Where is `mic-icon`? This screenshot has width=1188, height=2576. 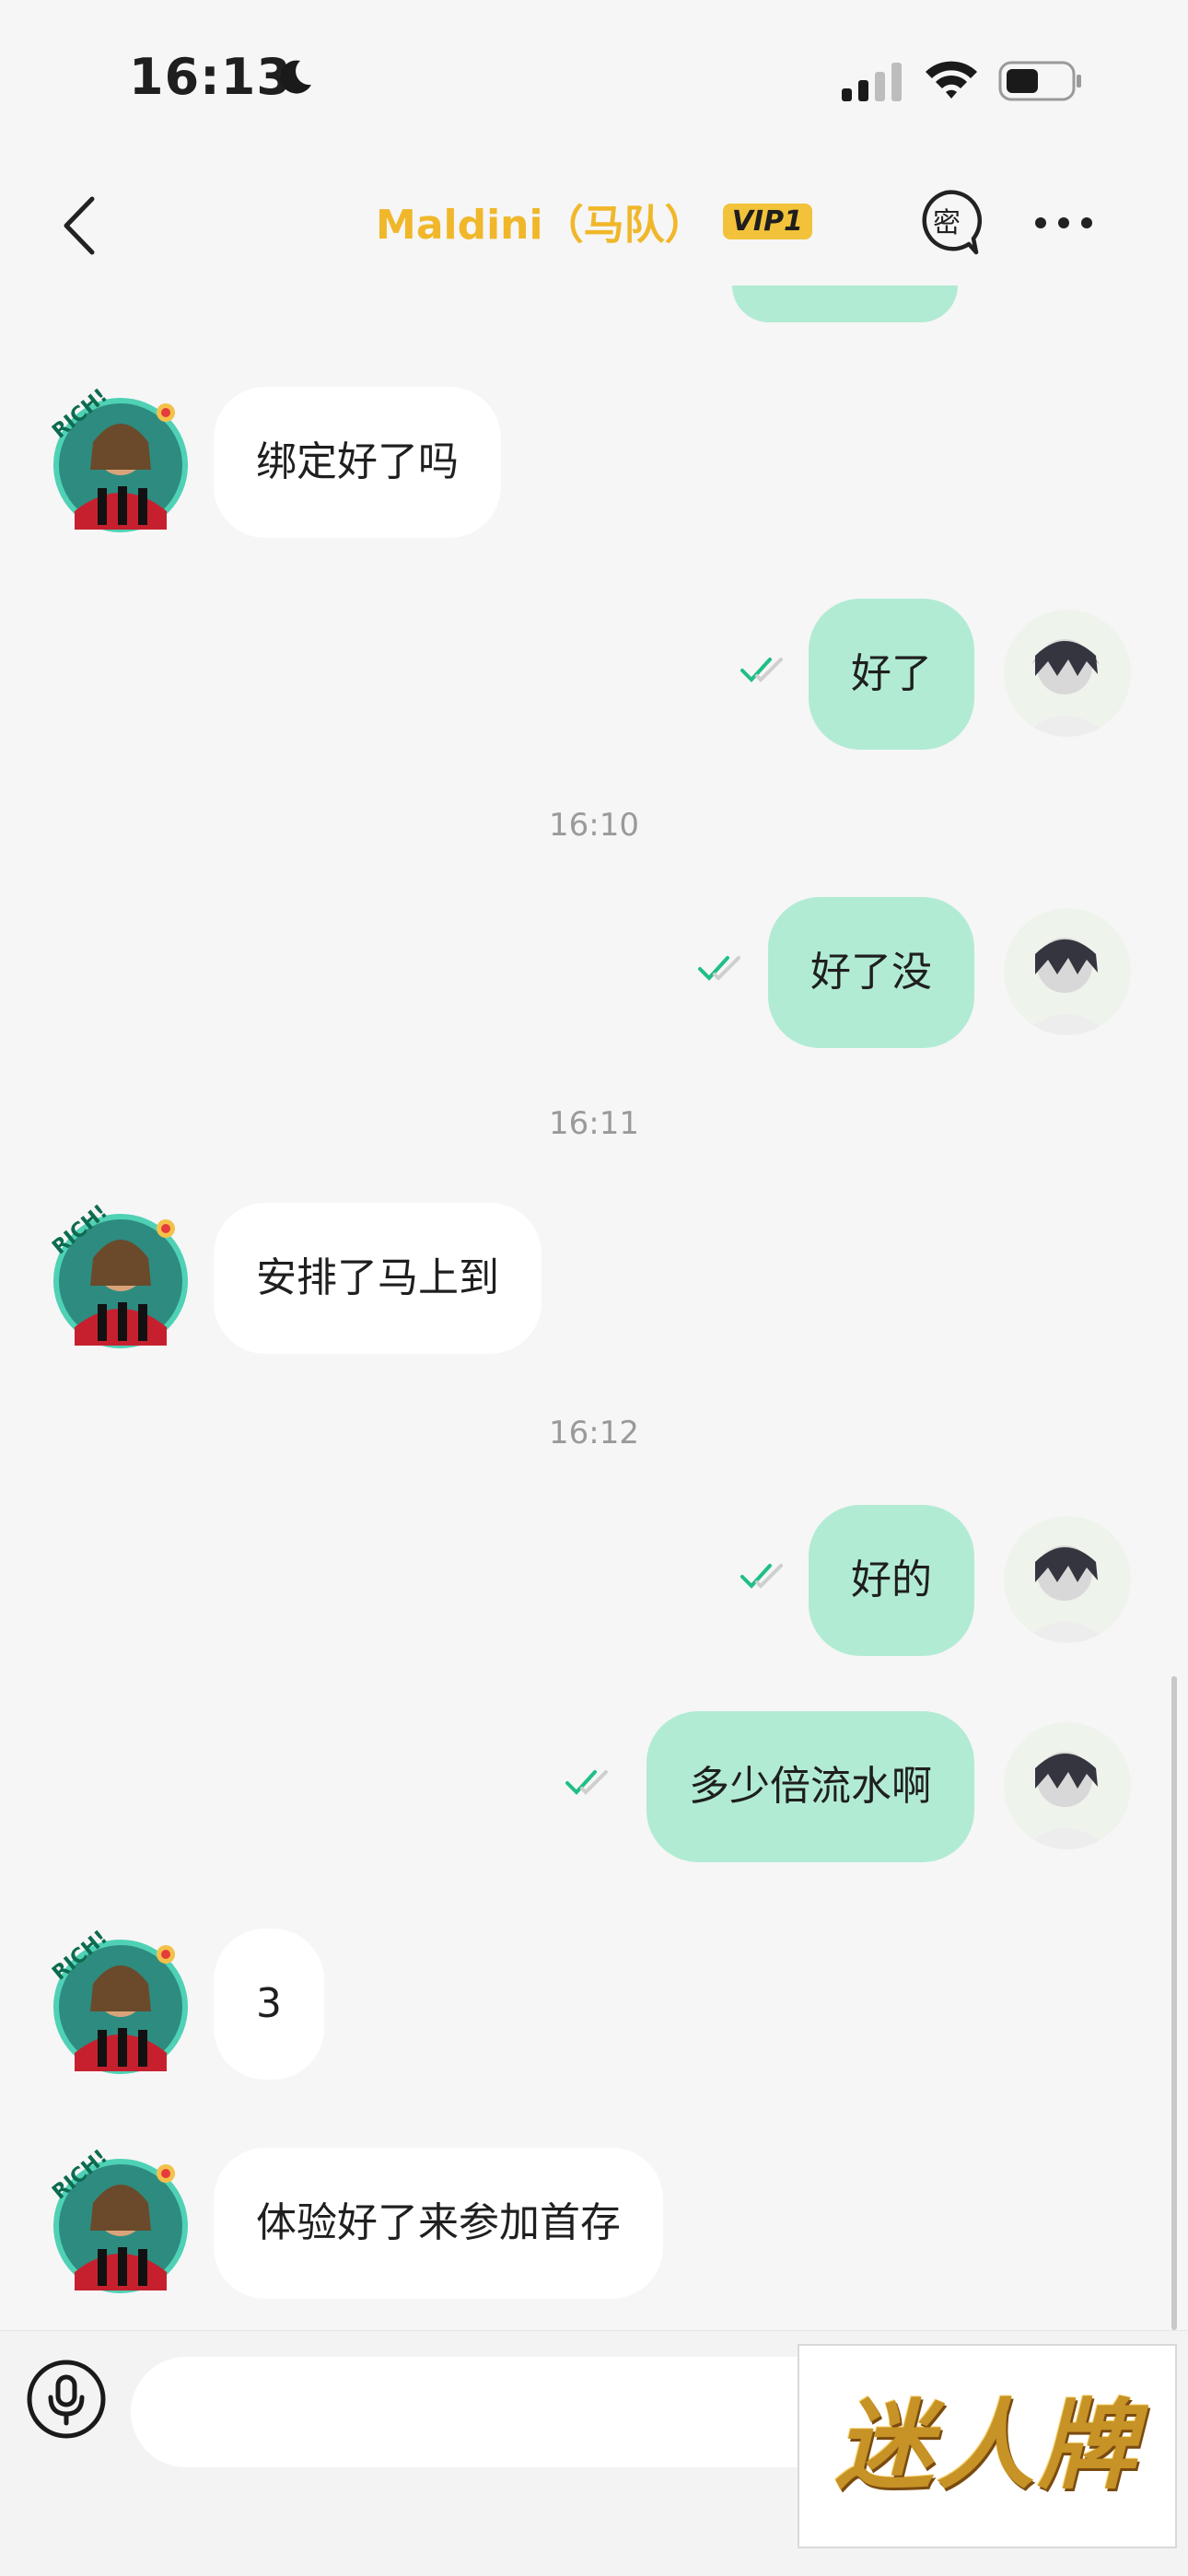 mic-icon is located at coordinates (66, 2399).